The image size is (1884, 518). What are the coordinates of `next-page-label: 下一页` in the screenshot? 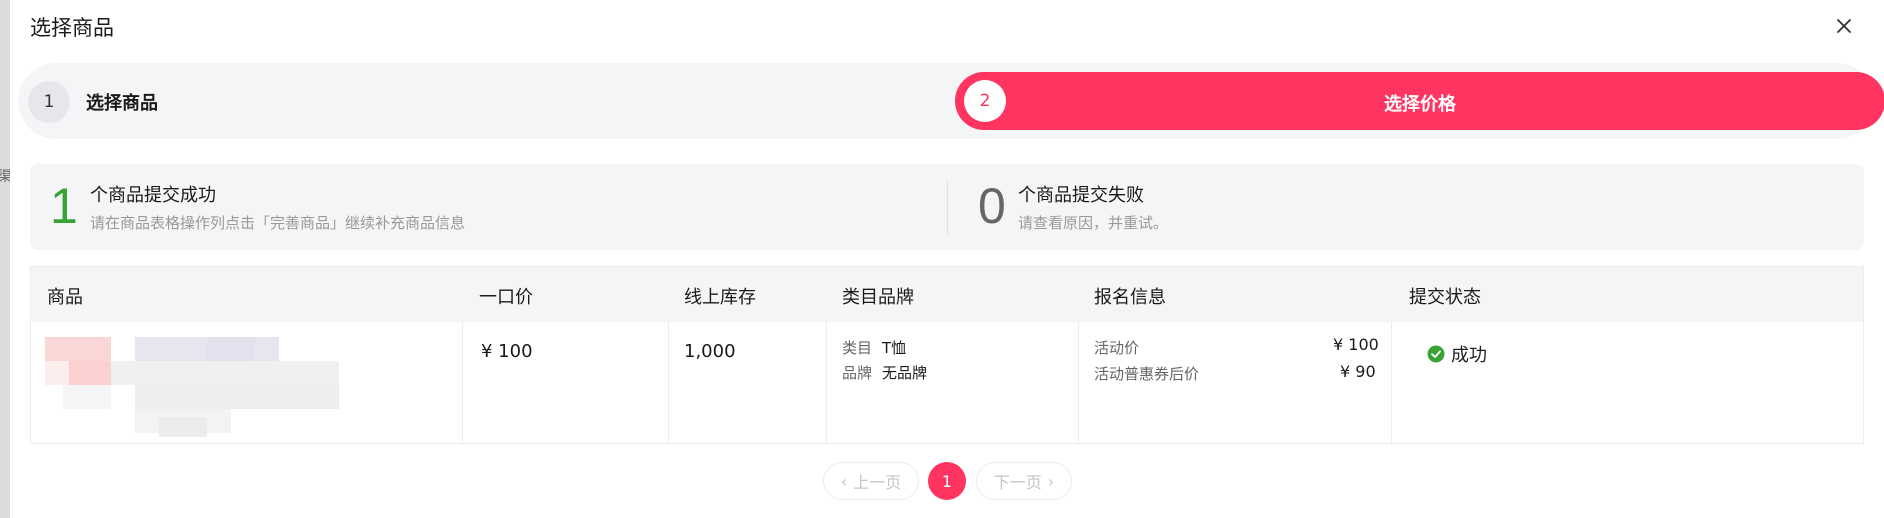 It's located at (1017, 482).